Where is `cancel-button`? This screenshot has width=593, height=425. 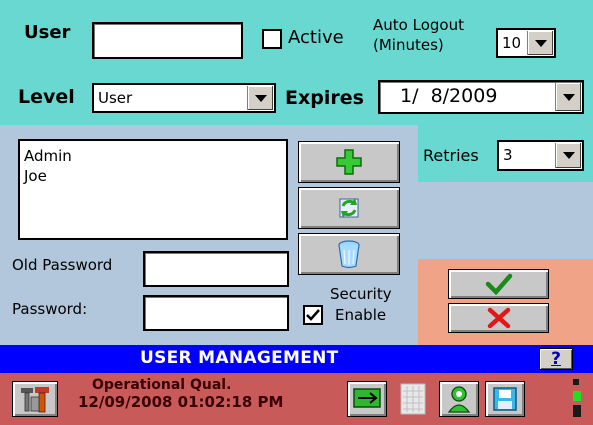 cancel-button is located at coordinates (498, 318).